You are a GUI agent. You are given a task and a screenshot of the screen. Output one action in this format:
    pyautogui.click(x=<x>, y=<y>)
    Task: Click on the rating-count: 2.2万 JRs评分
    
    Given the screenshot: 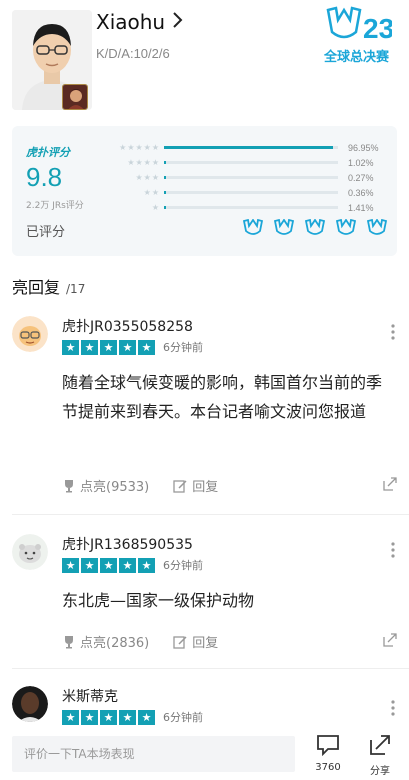 What is the action you would take?
    pyautogui.click(x=55, y=206)
    